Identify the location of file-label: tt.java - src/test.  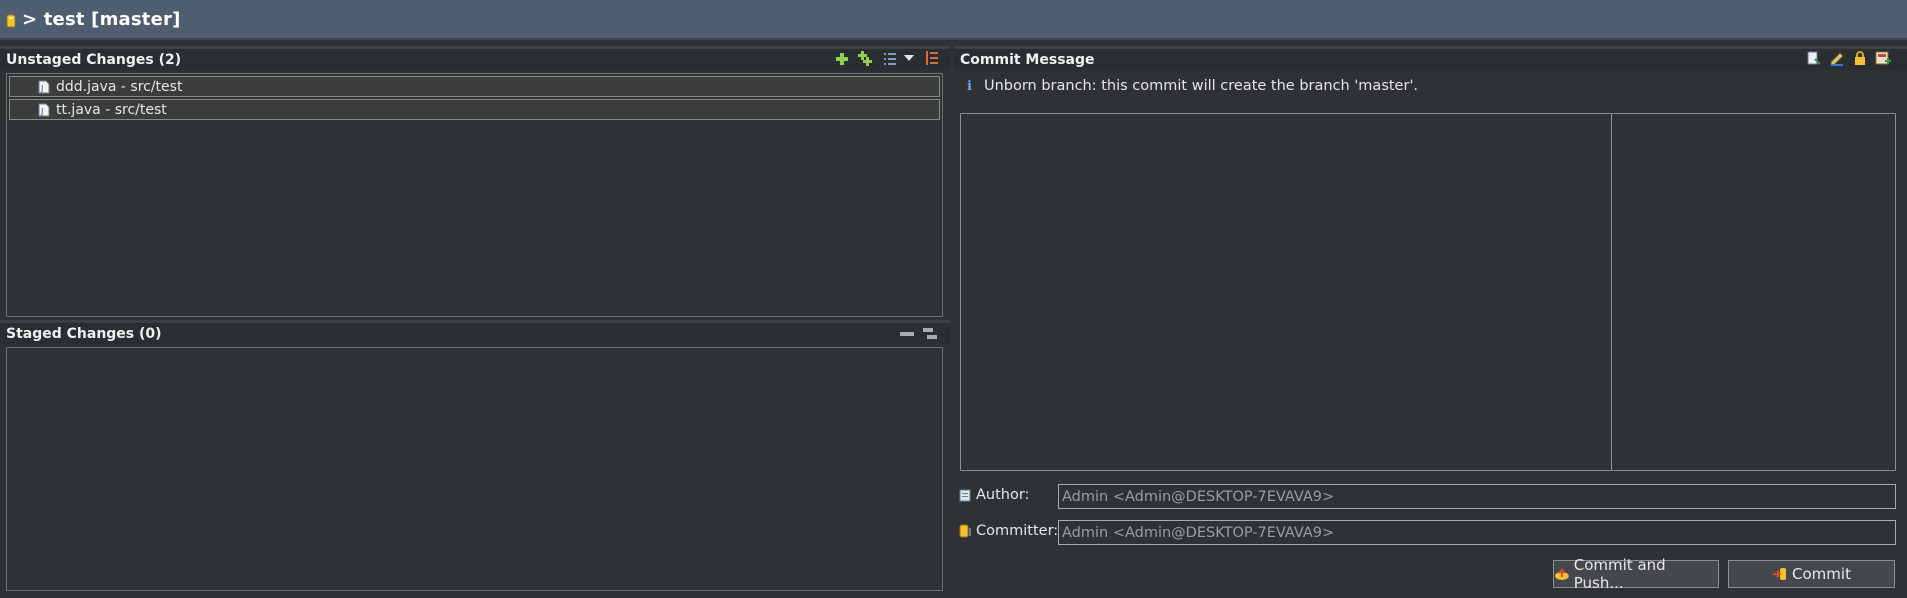
(111, 109).